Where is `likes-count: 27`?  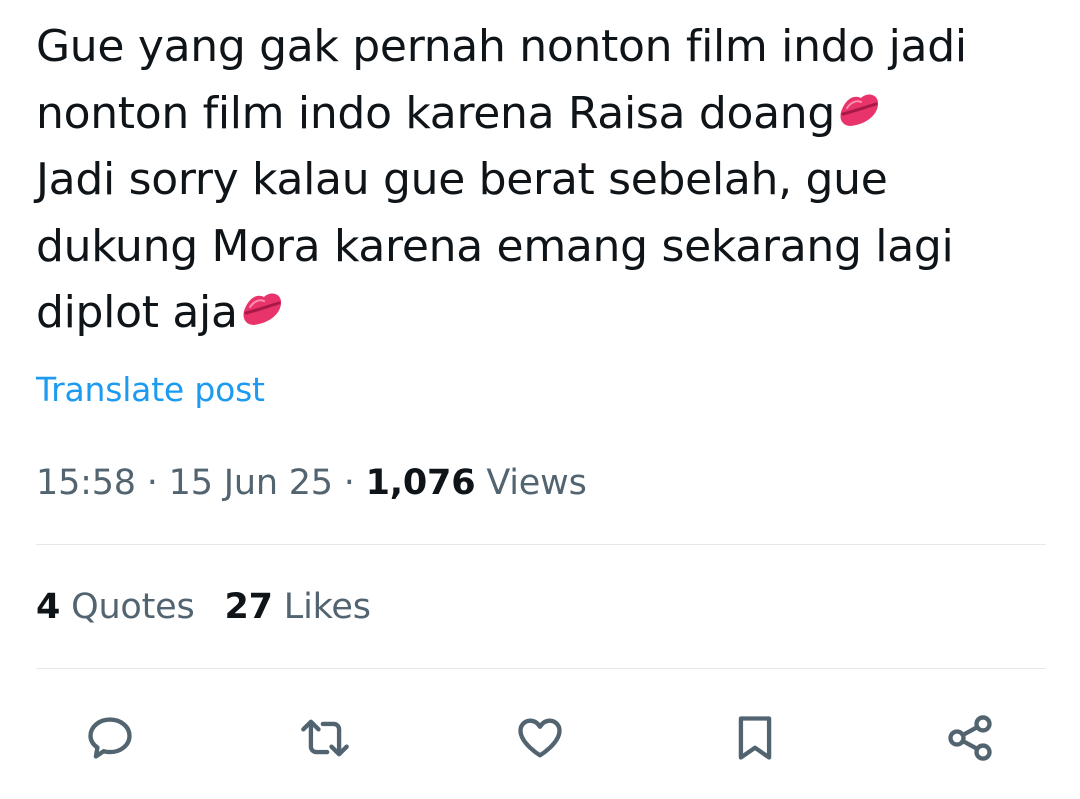
likes-count: 27 is located at coordinates (249, 607).